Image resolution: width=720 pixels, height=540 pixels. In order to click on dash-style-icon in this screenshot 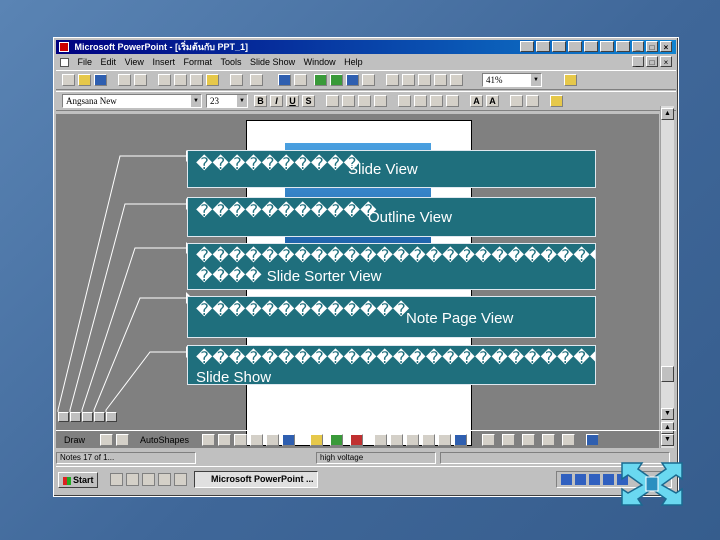, I will do `click(396, 440)`.